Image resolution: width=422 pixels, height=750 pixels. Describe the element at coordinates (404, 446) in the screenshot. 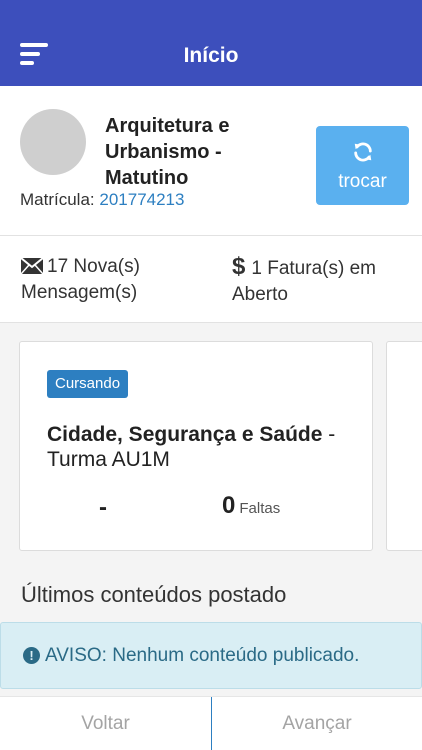

I see `next-subject-card` at that location.